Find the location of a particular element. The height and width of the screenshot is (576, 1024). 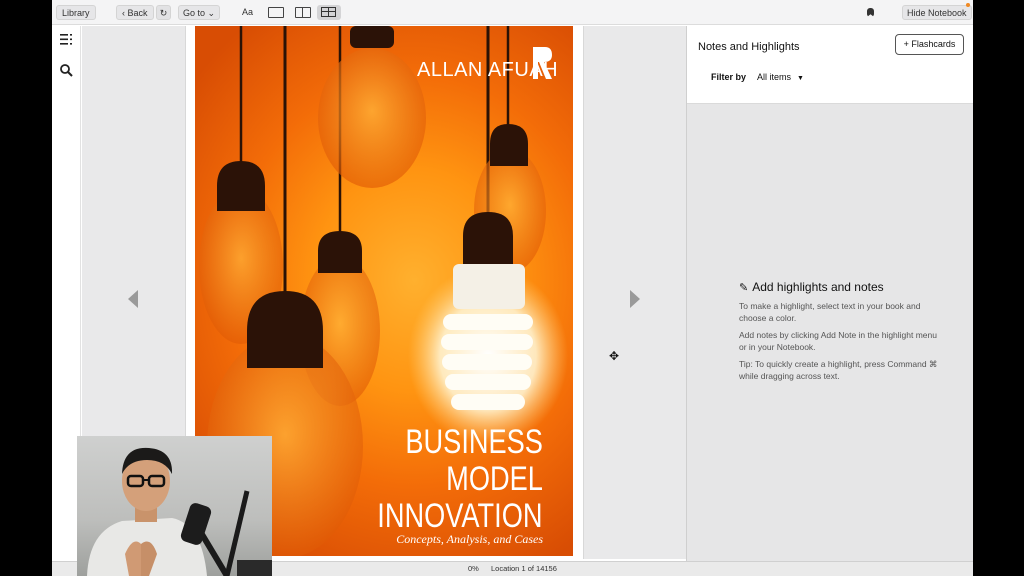

font-settings-button: Aa is located at coordinates (247, 12).